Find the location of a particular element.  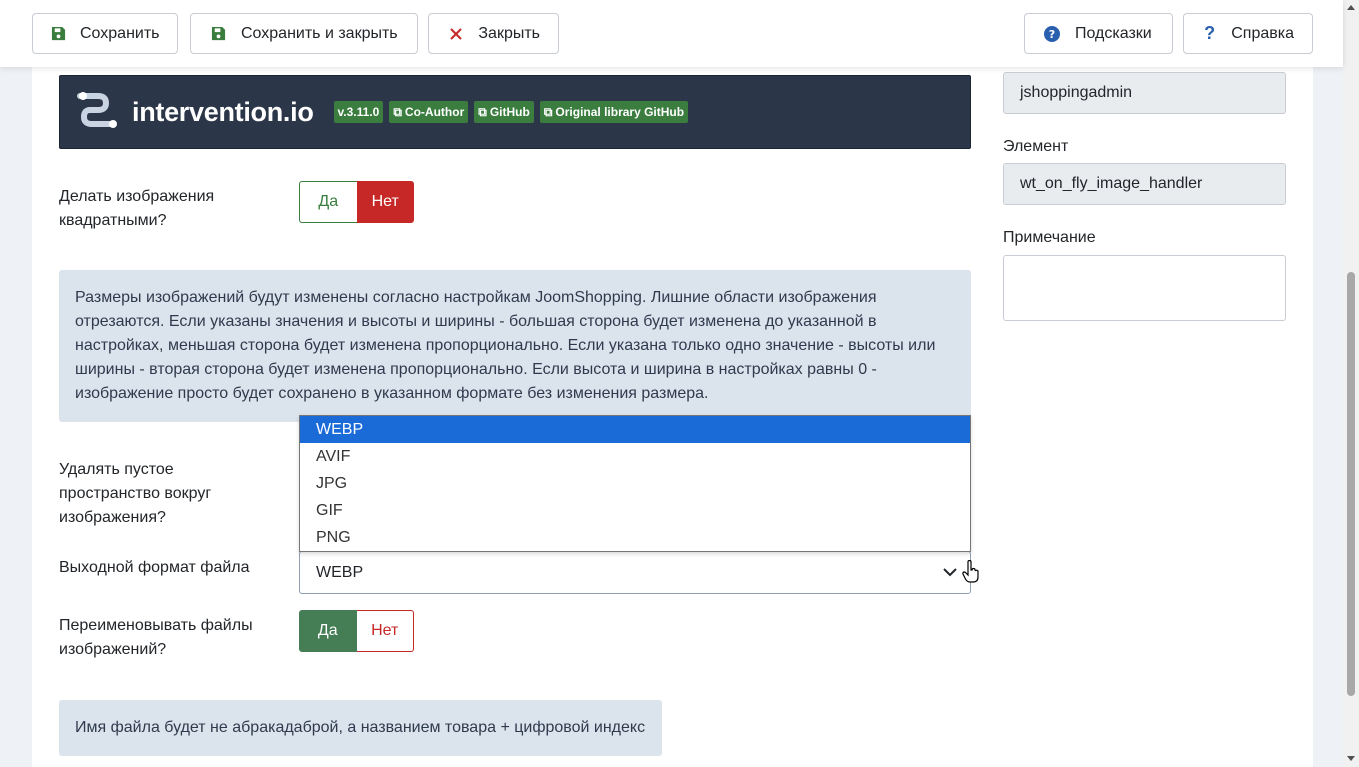

output-format-label: Выходной формат файла is located at coordinates (154, 567).